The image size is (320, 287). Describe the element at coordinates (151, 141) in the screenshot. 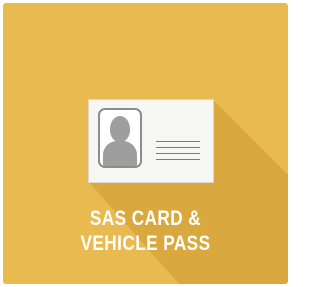

I see `id-card-icon` at that location.